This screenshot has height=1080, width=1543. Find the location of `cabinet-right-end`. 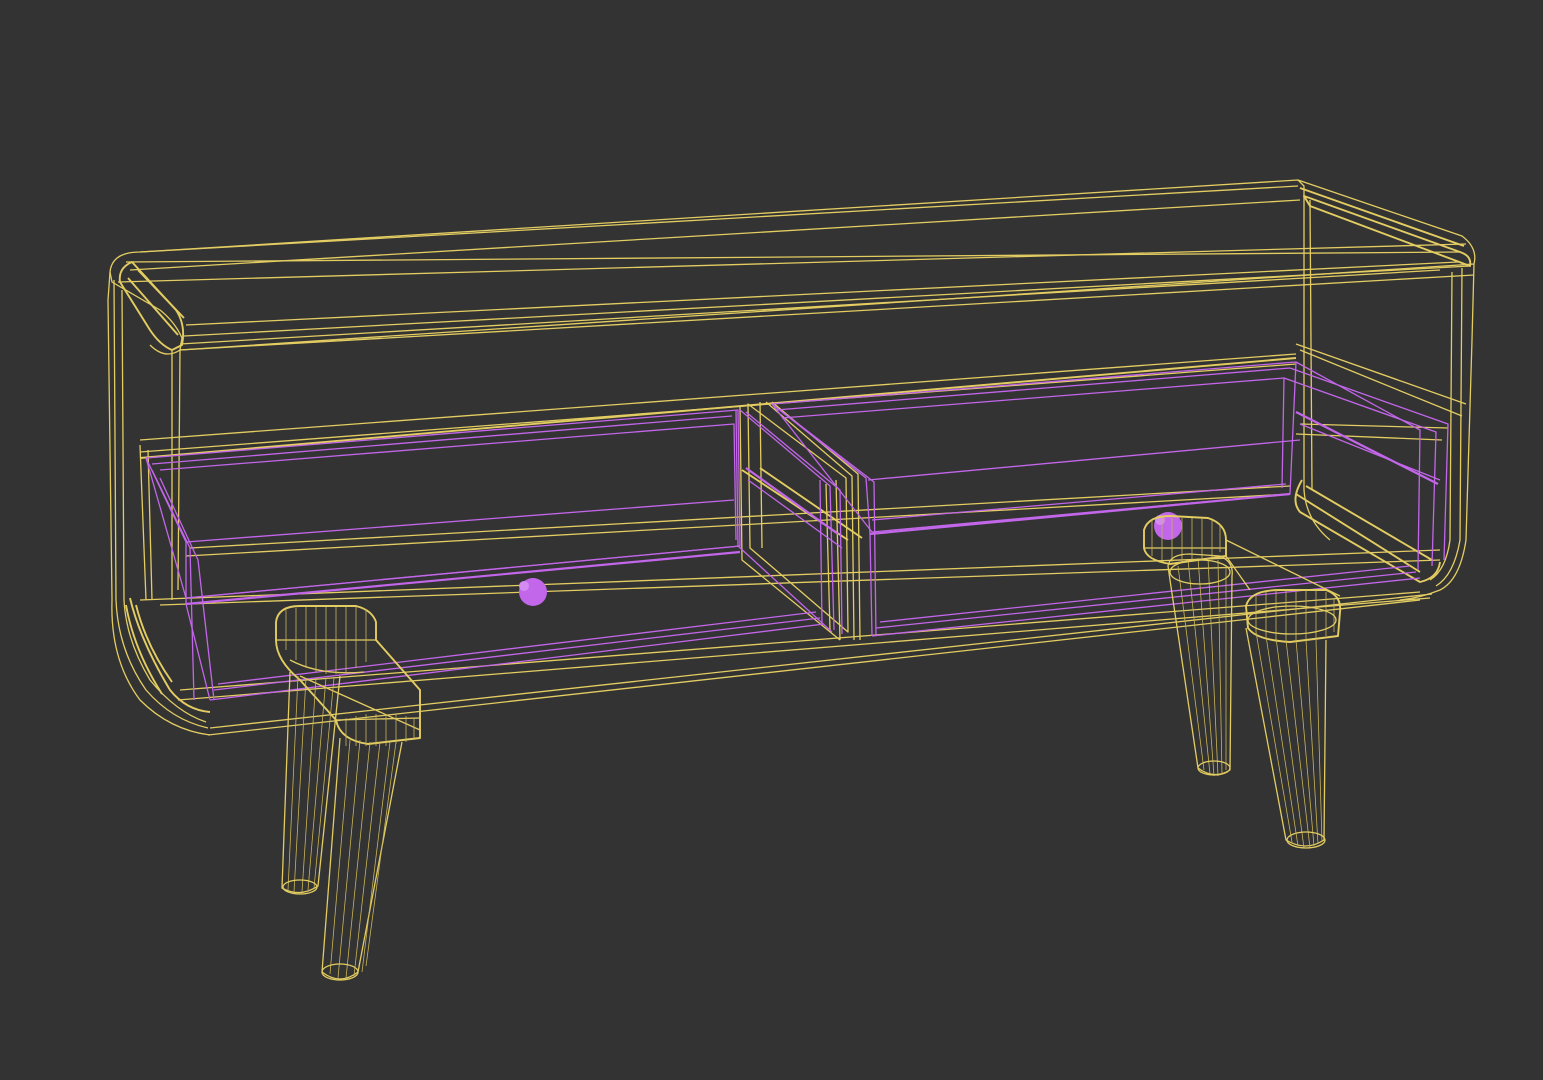

cabinet-right-end is located at coordinates (1384, 390).